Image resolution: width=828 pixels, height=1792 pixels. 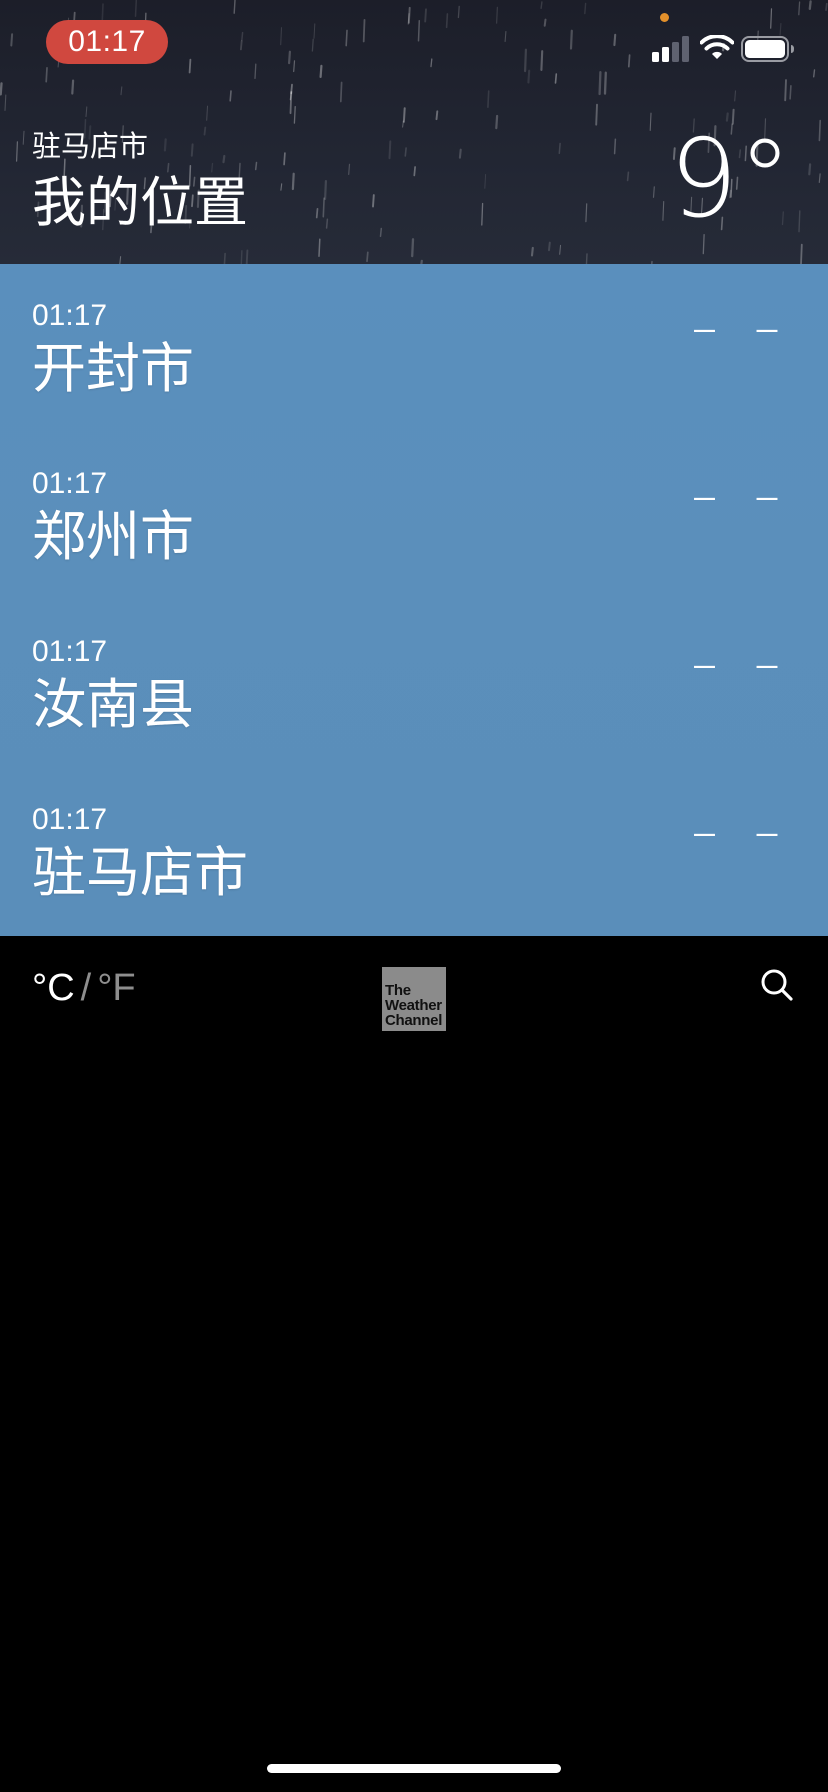 What do you see at coordinates (116, 988) in the screenshot?
I see `fahrenheit-label: °F` at bounding box center [116, 988].